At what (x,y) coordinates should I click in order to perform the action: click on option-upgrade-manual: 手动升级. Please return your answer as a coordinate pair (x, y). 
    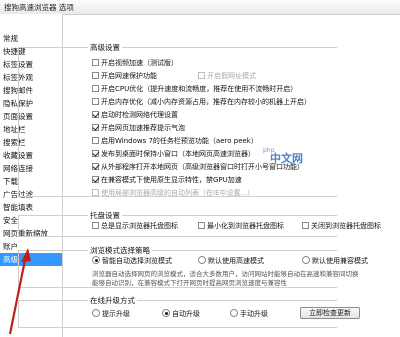
    Looking at the image, I should click on (249, 314).